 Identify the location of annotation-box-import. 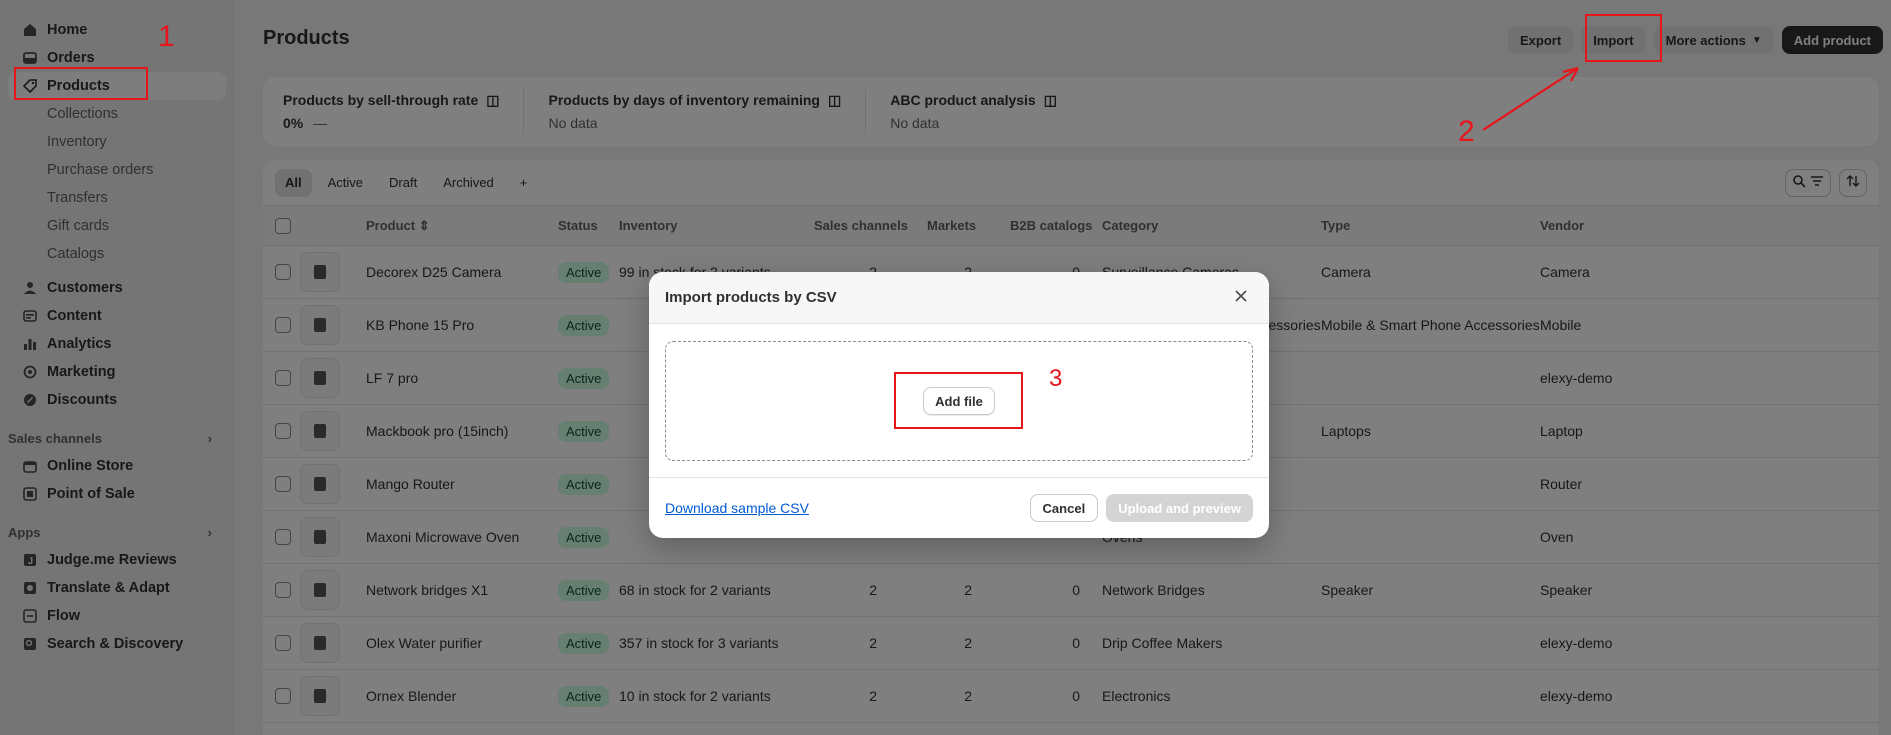
(1623, 38).